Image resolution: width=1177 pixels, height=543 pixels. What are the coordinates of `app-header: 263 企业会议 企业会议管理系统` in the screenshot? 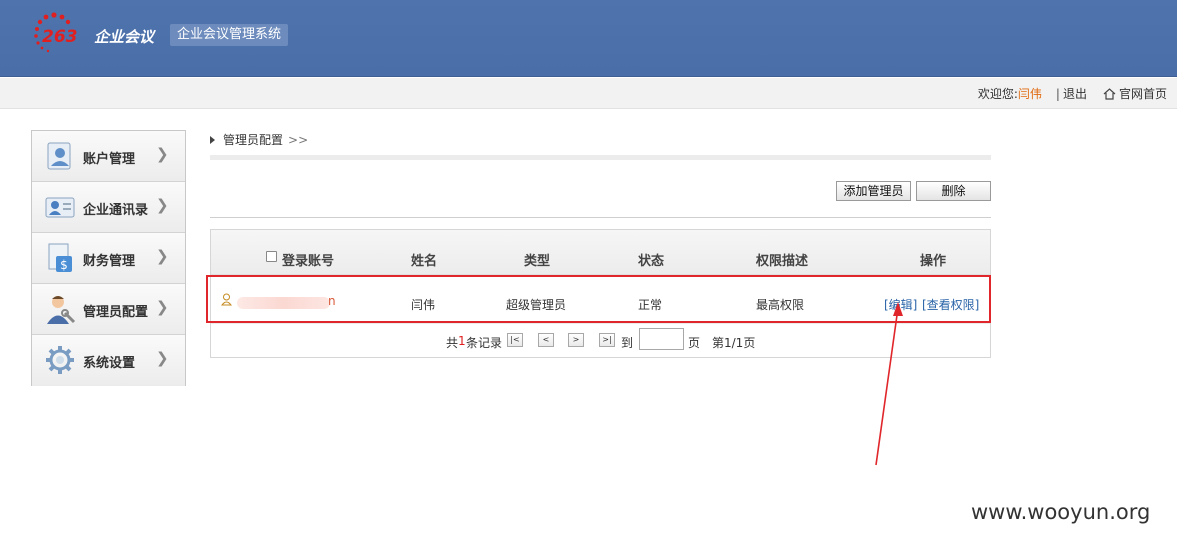 It's located at (588, 38).